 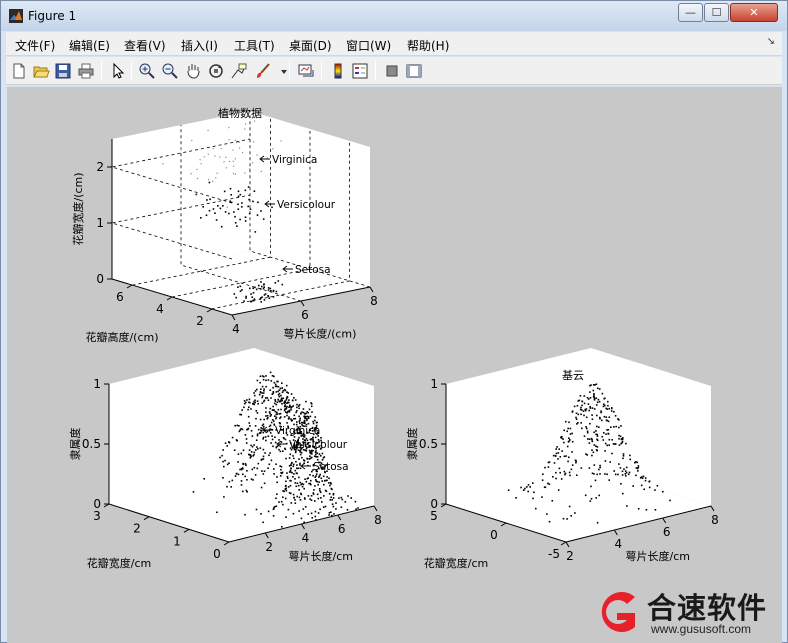 What do you see at coordinates (368, 45) in the screenshot?
I see `menu-window: 窗口(W)` at bounding box center [368, 45].